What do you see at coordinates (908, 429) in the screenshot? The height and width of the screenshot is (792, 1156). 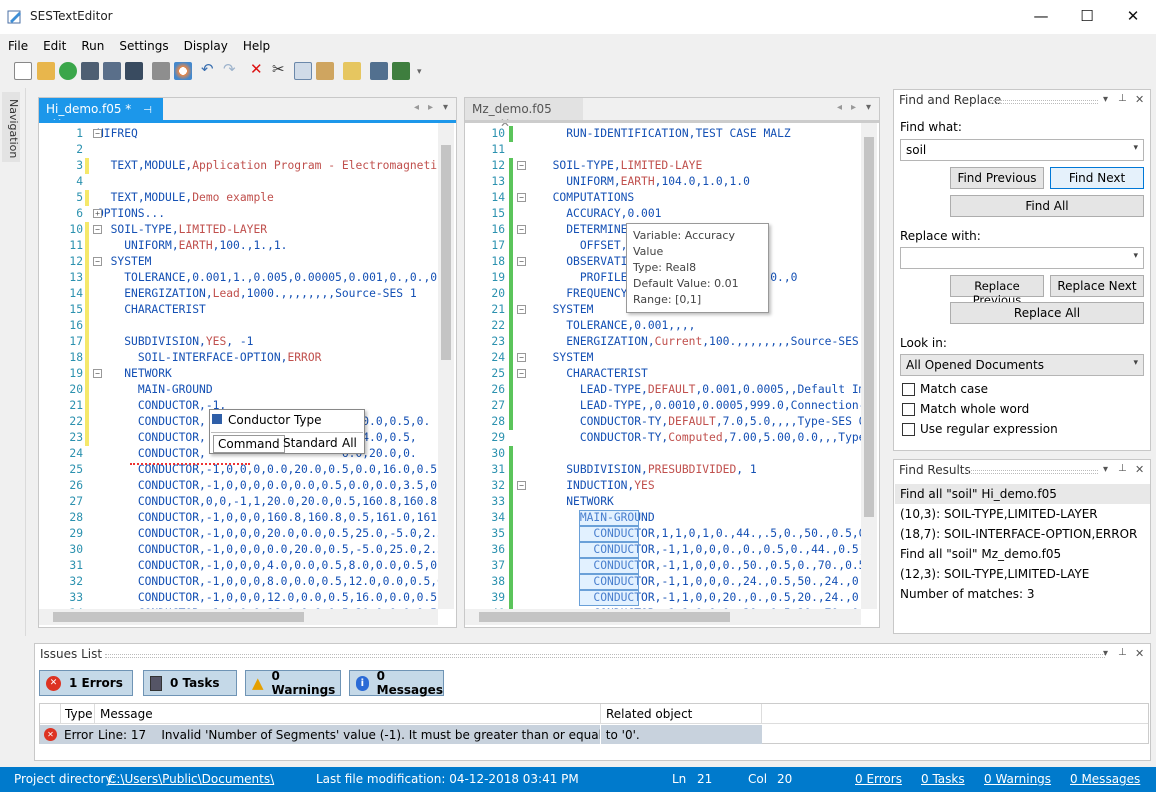 I see `regex-checkbox` at bounding box center [908, 429].